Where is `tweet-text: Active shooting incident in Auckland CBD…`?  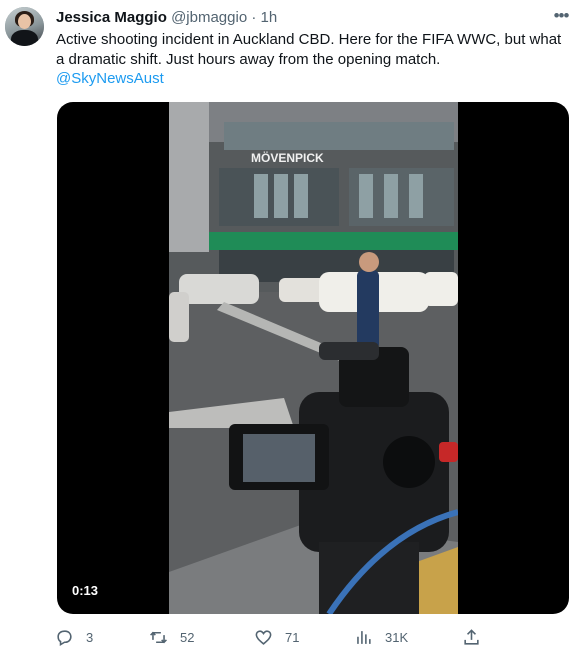 tweet-text: Active shooting incident in Auckland CBD… is located at coordinates (311, 59).